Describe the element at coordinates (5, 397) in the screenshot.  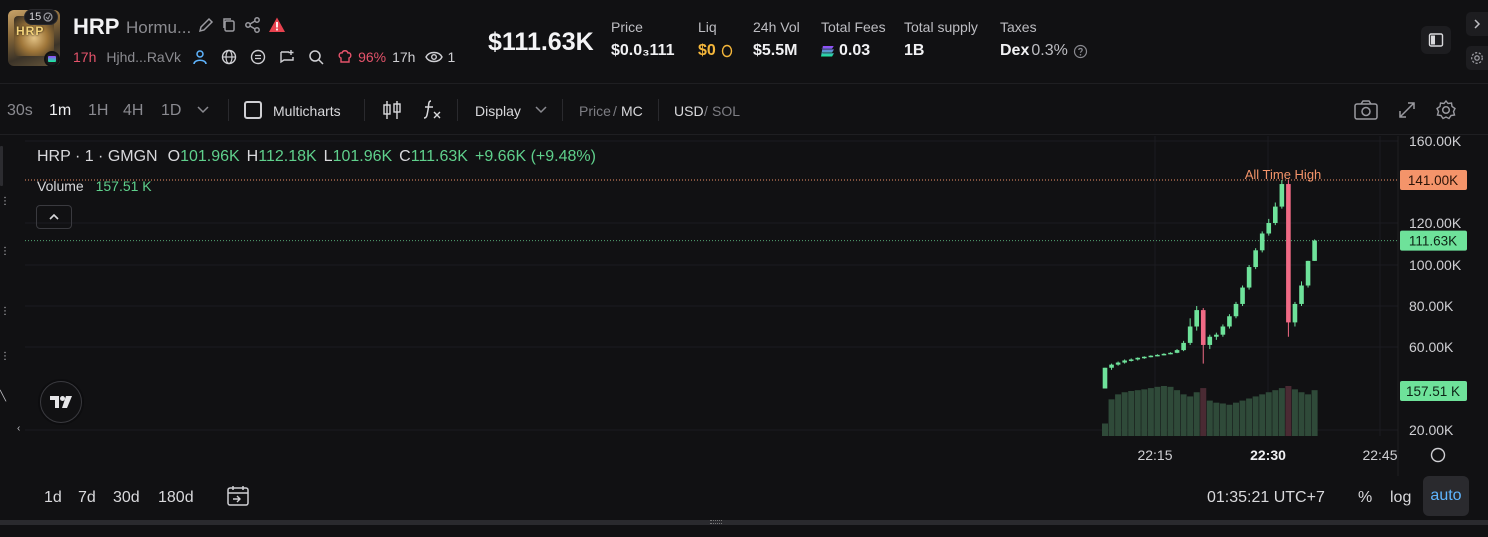
I see `tool-ruler-icon: ╲` at that location.